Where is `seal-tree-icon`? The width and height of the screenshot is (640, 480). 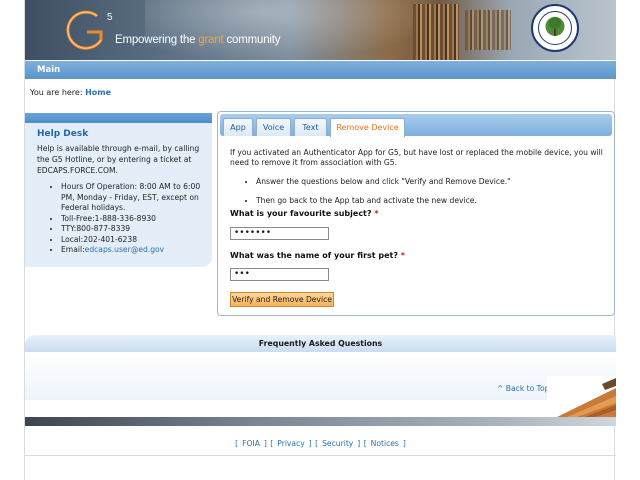
seal-tree-icon is located at coordinates (555, 26).